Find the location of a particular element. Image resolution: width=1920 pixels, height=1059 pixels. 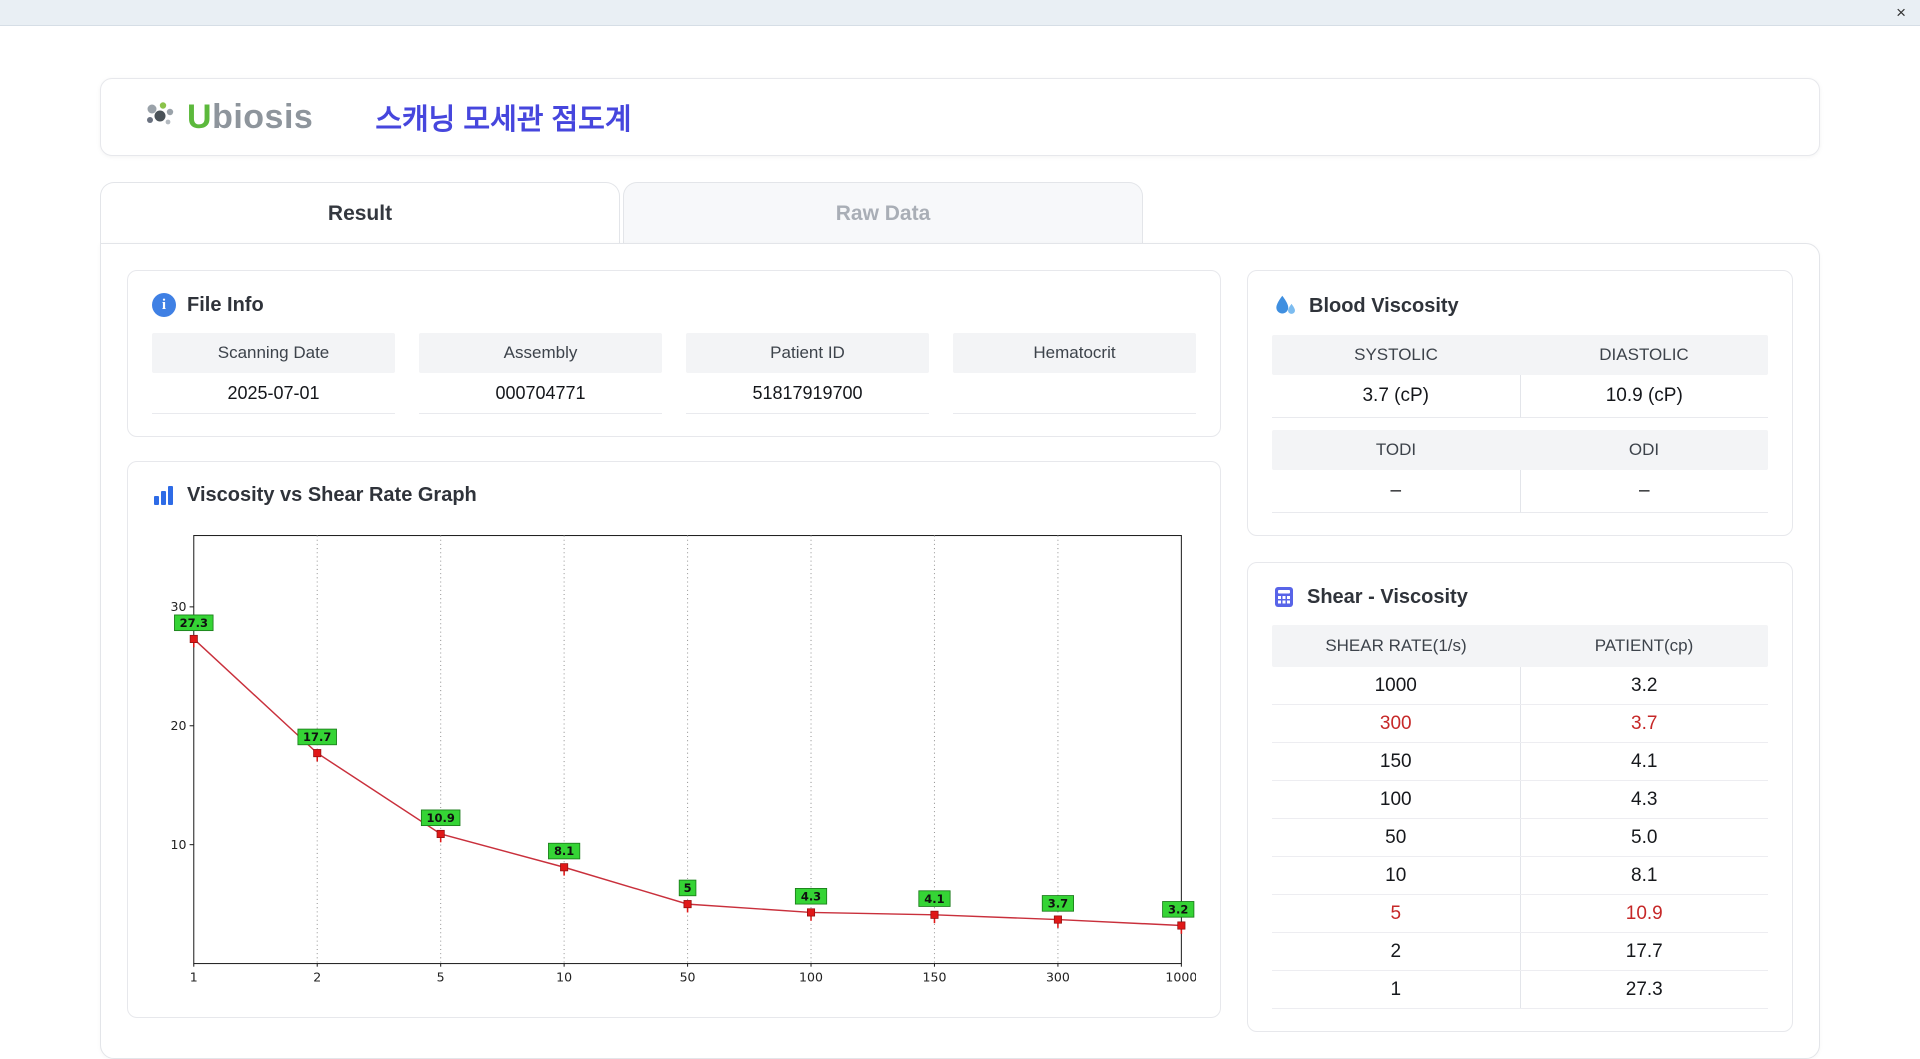

section-title: Viscosity vs Shear Rate Graph is located at coordinates (332, 495).